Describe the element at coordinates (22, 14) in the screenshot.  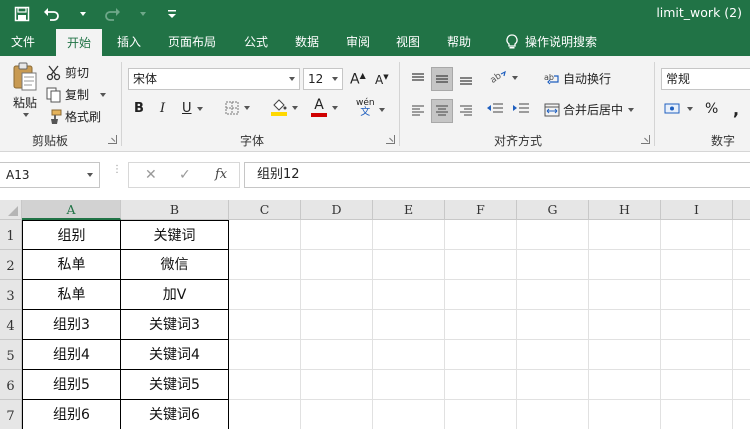
I see `save-icon` at that location.